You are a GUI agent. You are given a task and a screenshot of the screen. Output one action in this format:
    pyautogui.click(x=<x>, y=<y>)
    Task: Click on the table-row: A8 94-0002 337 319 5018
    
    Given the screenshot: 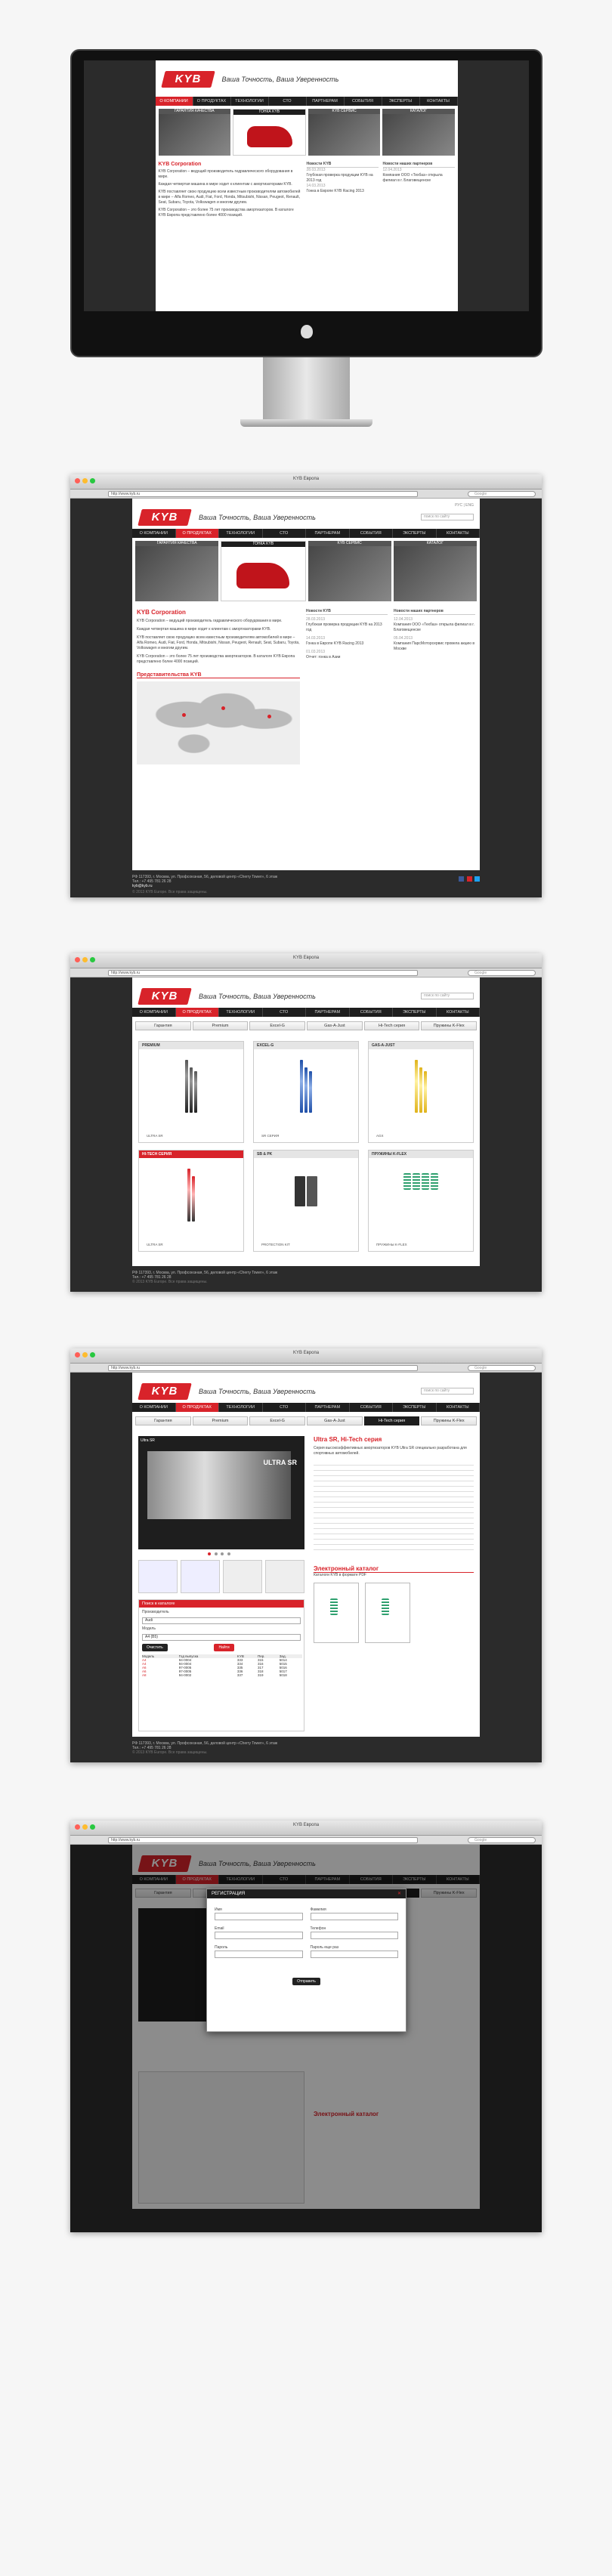 What is the action you would take?
    pyautogui.click(x=222, y=1675)
    